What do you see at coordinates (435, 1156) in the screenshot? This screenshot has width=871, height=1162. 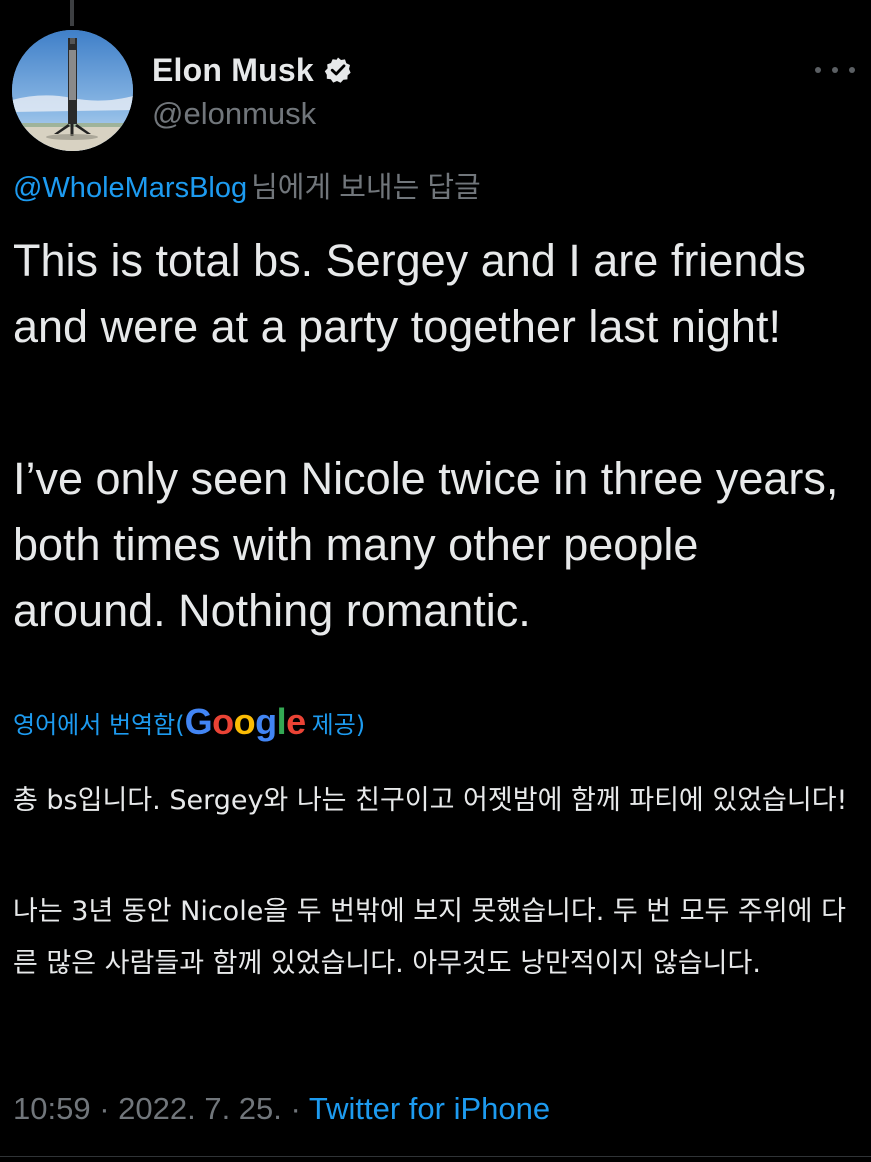 I see `divider` at bounding box center [435, 1156].